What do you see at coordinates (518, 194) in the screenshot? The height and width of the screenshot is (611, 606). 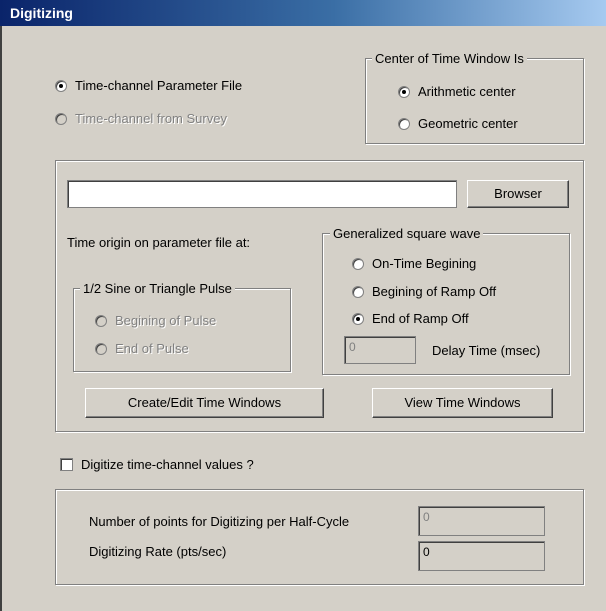 I see `browse-button: Browser` at bounding box center [518, 194].